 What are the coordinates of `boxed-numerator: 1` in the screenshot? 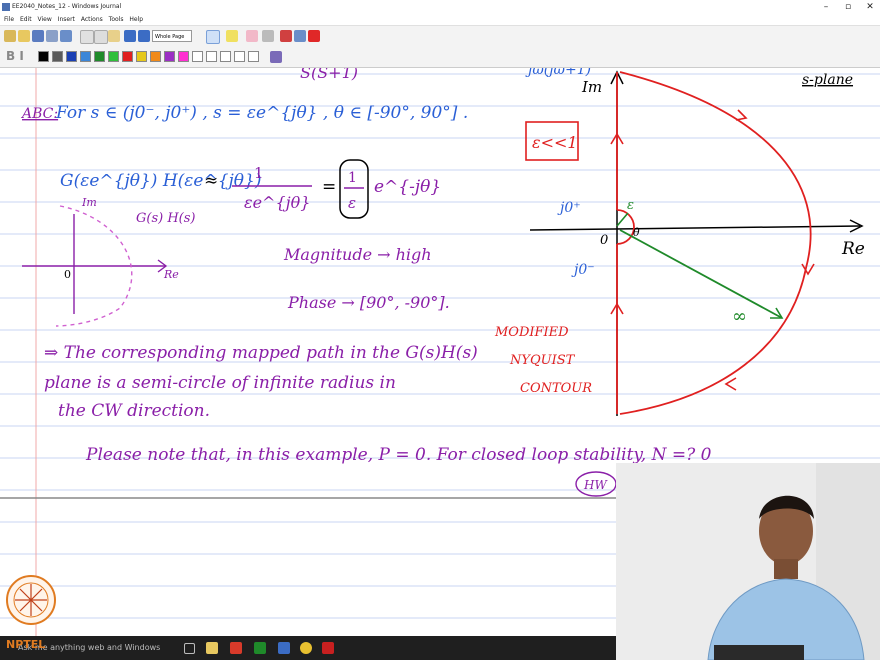 It's located at (352, 178).